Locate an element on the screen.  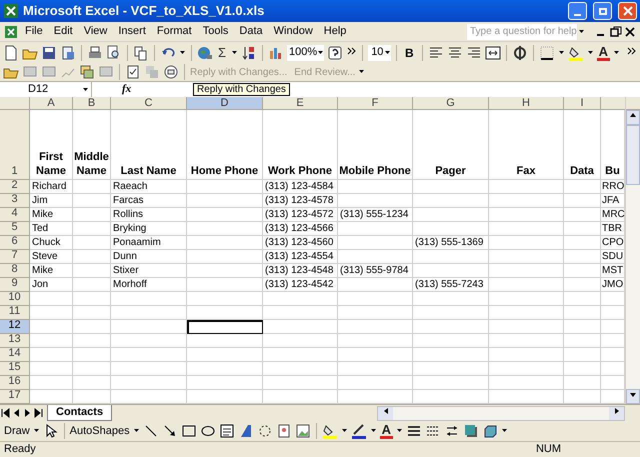
borders-icon is located at coordinates (546, 52).